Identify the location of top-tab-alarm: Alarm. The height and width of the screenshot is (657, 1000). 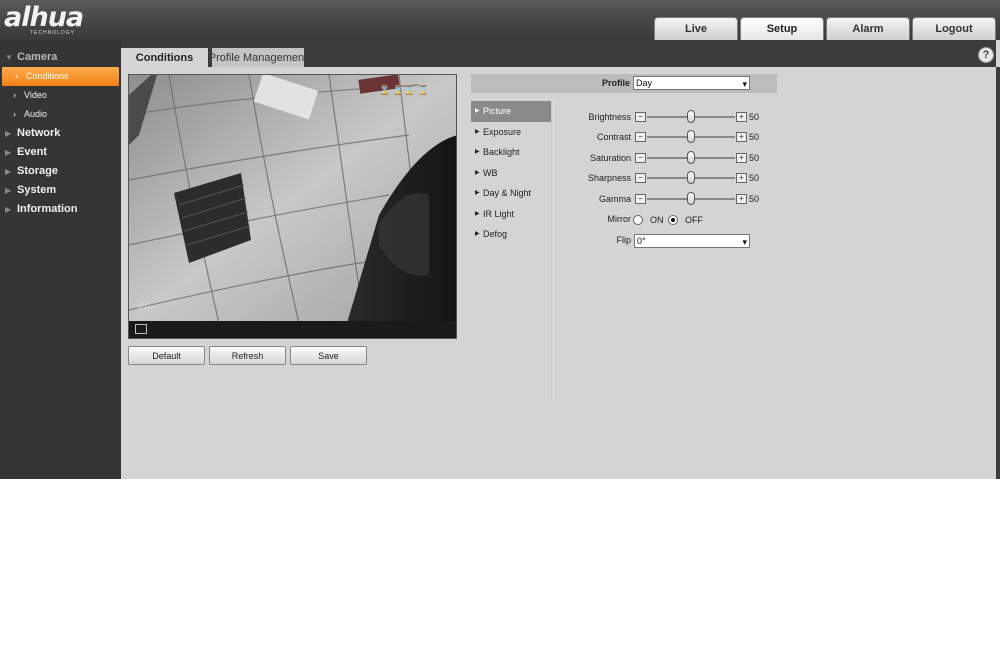
(868, 28).